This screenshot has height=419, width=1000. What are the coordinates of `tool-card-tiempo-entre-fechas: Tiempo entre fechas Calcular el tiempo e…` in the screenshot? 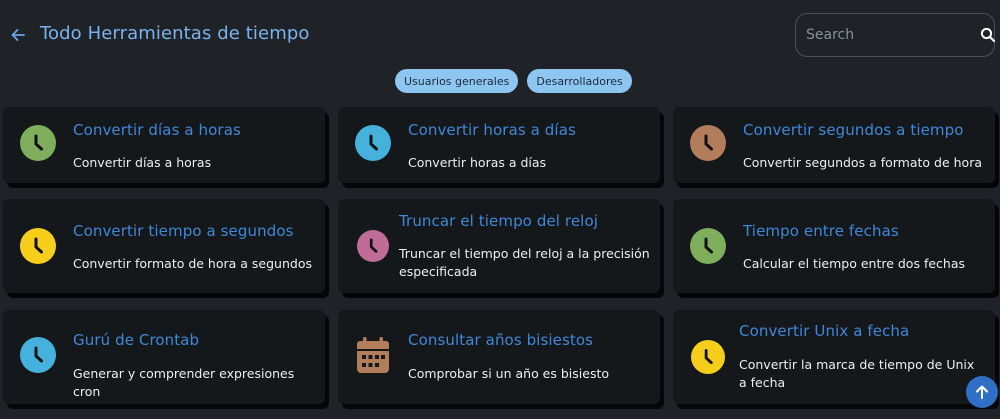 It's located at (834, 246).